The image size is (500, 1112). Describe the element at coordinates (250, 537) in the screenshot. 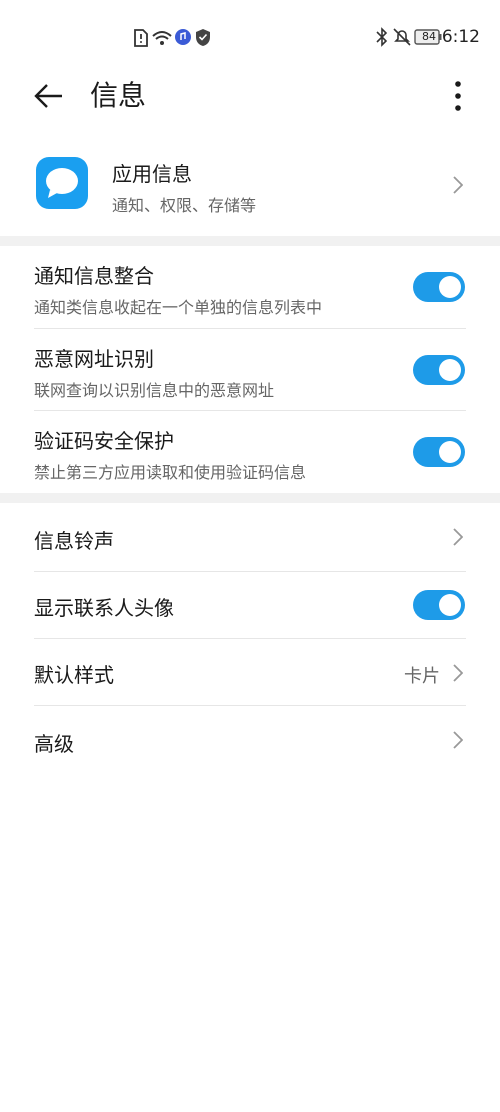

I see `settings-row-ringtone: 信息铃声` at that location.